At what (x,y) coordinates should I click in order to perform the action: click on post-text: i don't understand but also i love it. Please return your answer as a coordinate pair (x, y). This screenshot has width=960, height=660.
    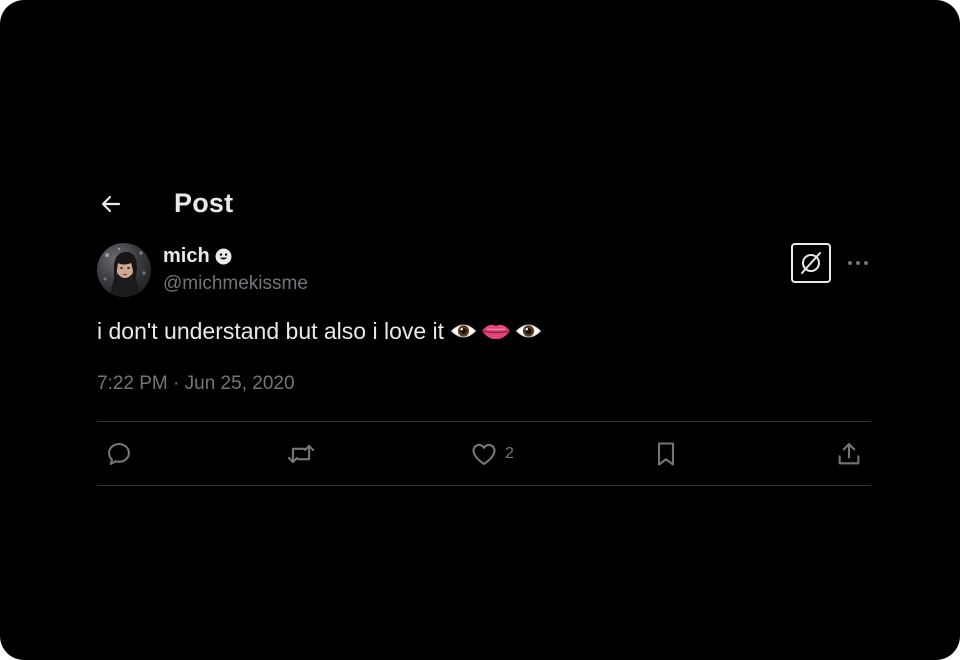
    Looking at the image, I should click on (271, 331).